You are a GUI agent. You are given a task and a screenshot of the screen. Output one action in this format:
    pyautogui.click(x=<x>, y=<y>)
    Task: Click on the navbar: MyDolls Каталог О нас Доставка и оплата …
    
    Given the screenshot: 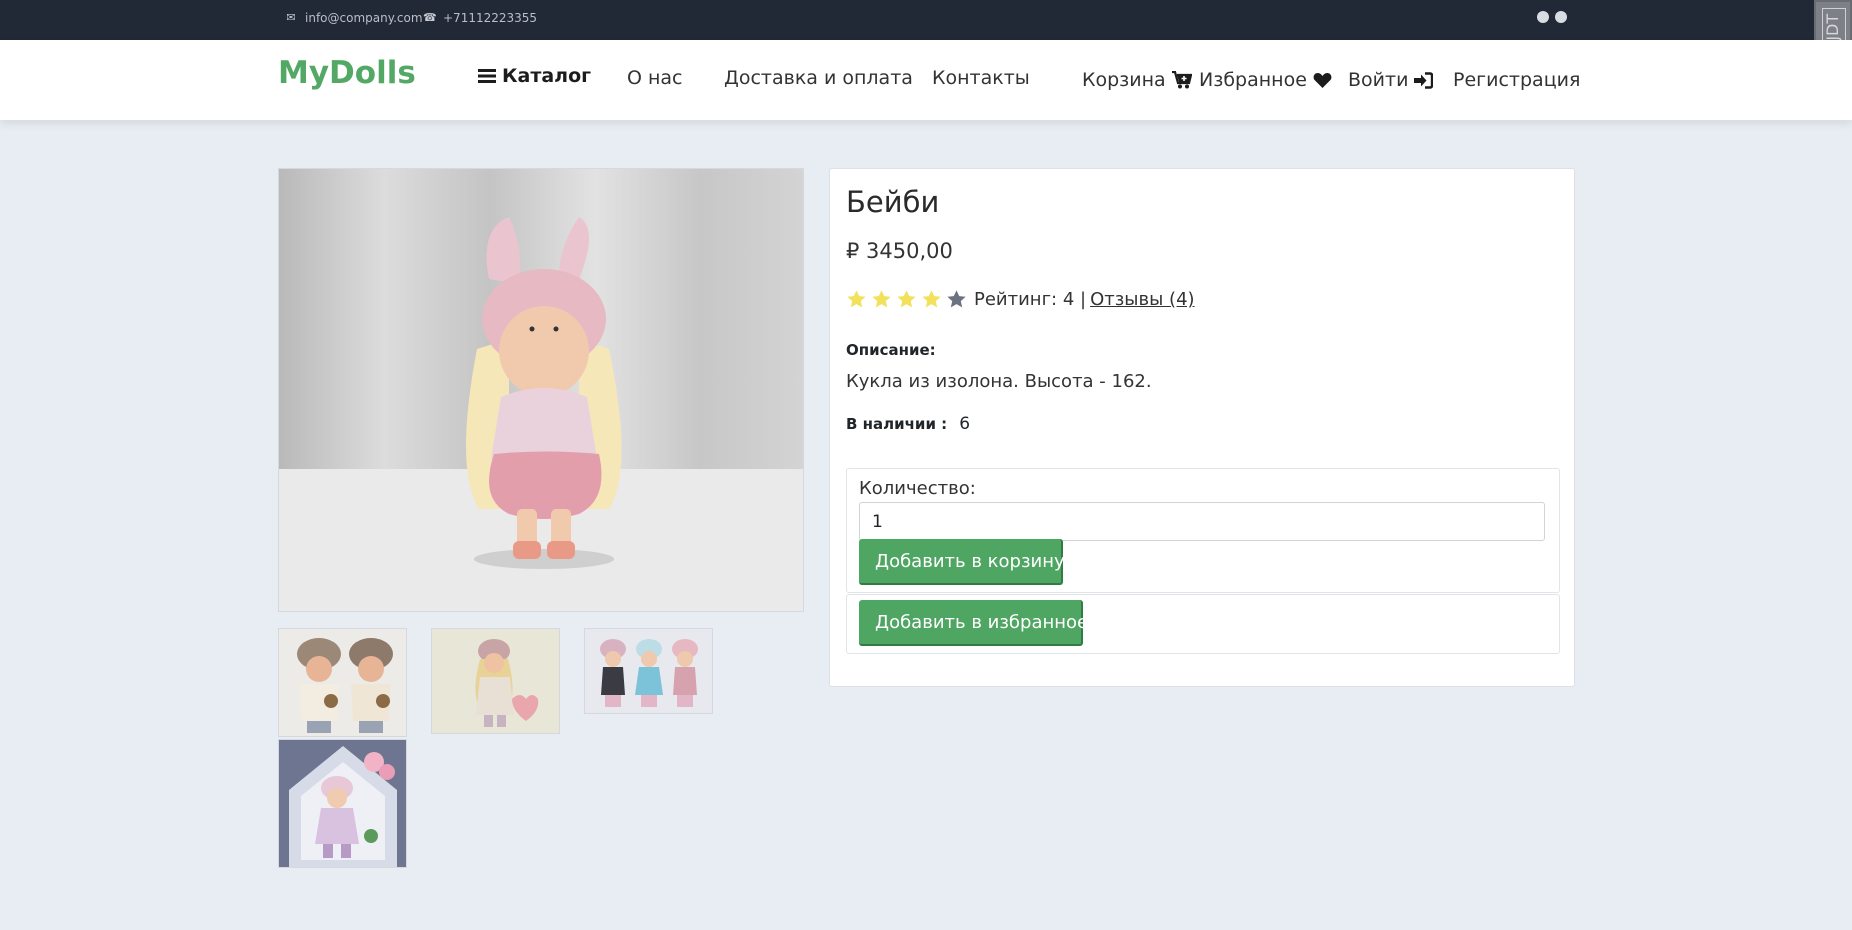 What is the action you would take?
    pyautogui.click(x=926, y=80)
    